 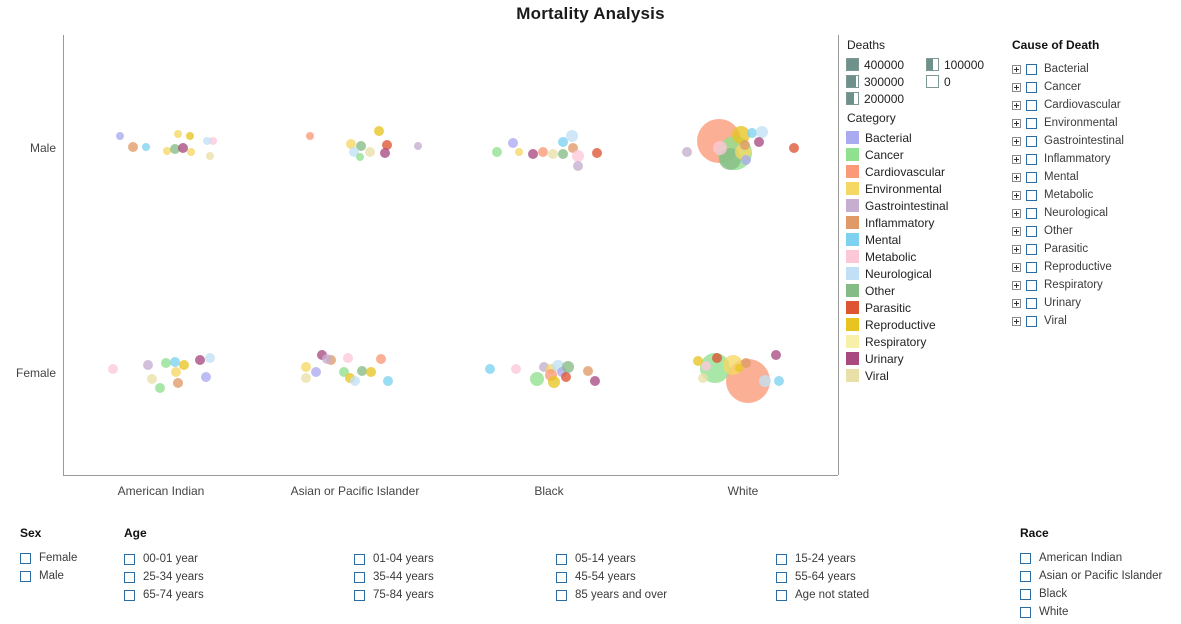 I want to click on race-filter-item: Black, so click(x=1091, y=594).